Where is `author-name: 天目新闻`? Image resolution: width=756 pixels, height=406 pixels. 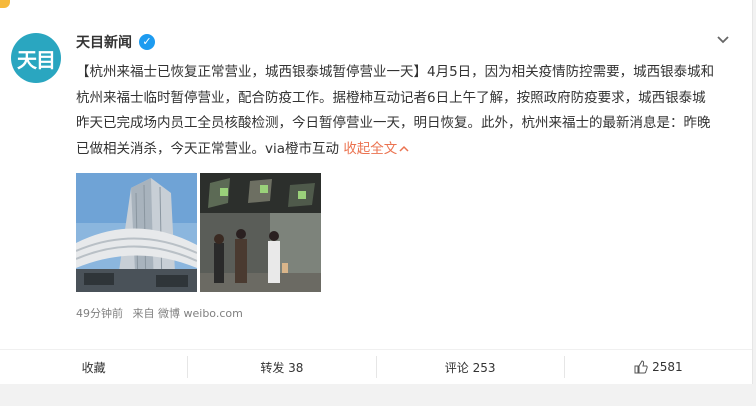
author-name: 天目新闻 is located at coordinates (104, 42).